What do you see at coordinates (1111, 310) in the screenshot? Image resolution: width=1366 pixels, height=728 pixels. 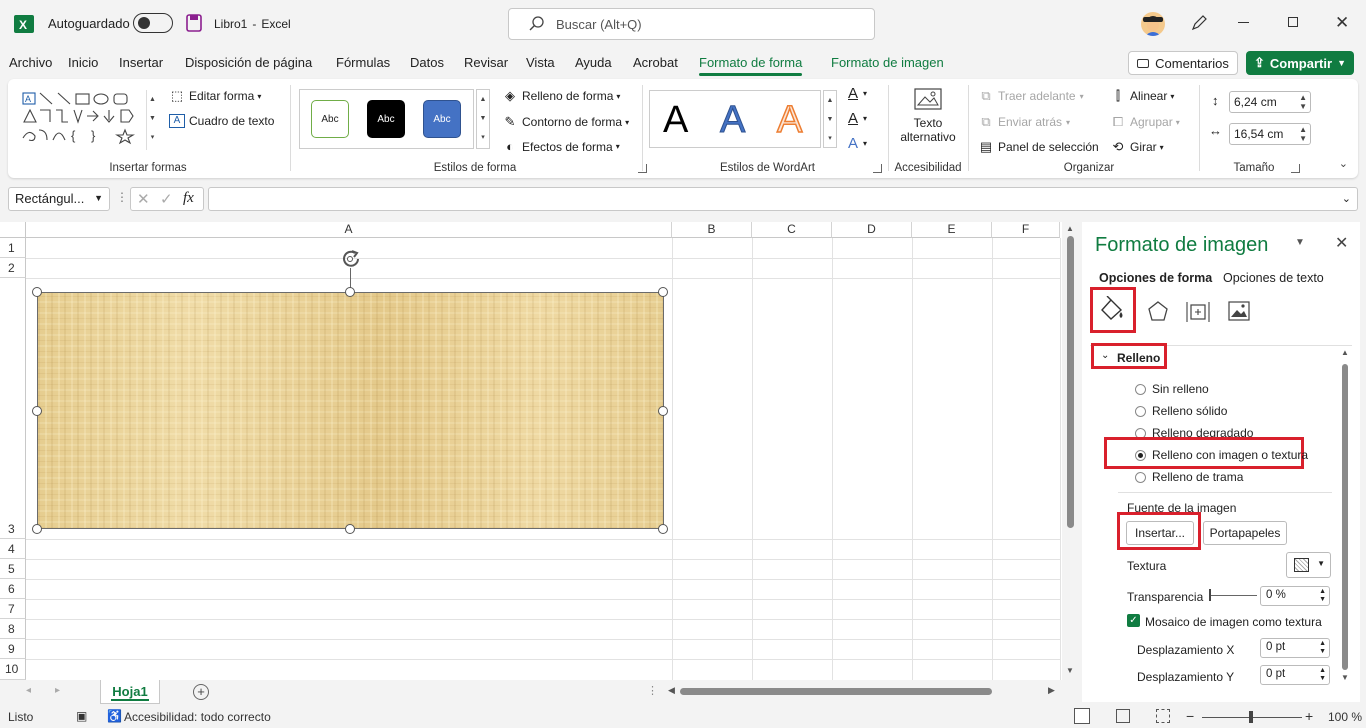 I see `fill-line-icon` at bounding box center [1111, 310].